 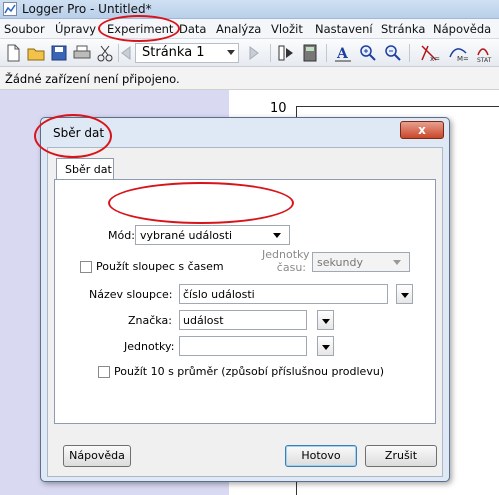 What do you see at coordinates (82, 53) in the screenshot?
I see `print-icon` at bounding box center [82, 53].